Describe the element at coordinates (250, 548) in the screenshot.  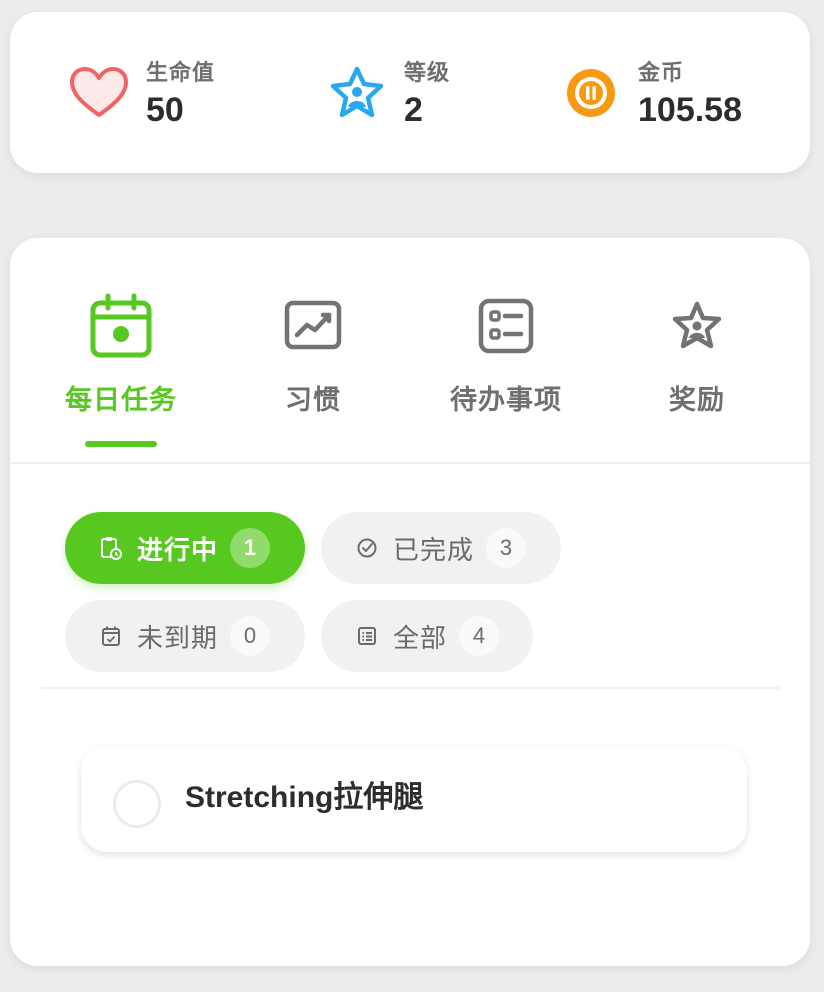
I see `filter-count-badge: 1` at that location.